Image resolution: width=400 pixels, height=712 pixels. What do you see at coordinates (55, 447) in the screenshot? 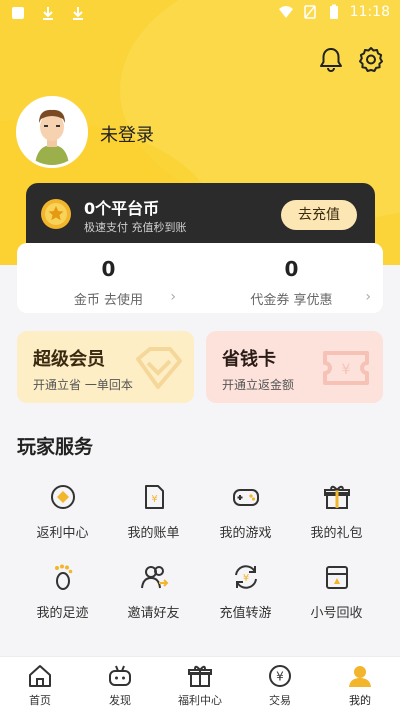
I see `player-services-title: 玩家服务` at bounding box center [55, 447].